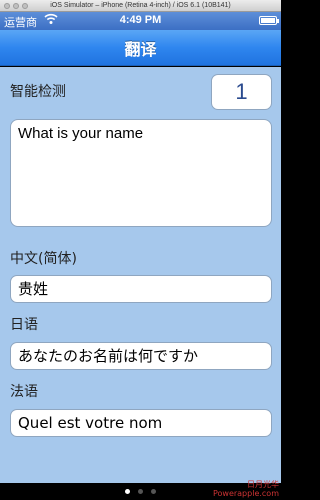 This screenshot has width=320, height=500. What do you see at coordinates (24, 392) in the screenshot?
I see `french-label: 法语` at bounding box center [24, 392].